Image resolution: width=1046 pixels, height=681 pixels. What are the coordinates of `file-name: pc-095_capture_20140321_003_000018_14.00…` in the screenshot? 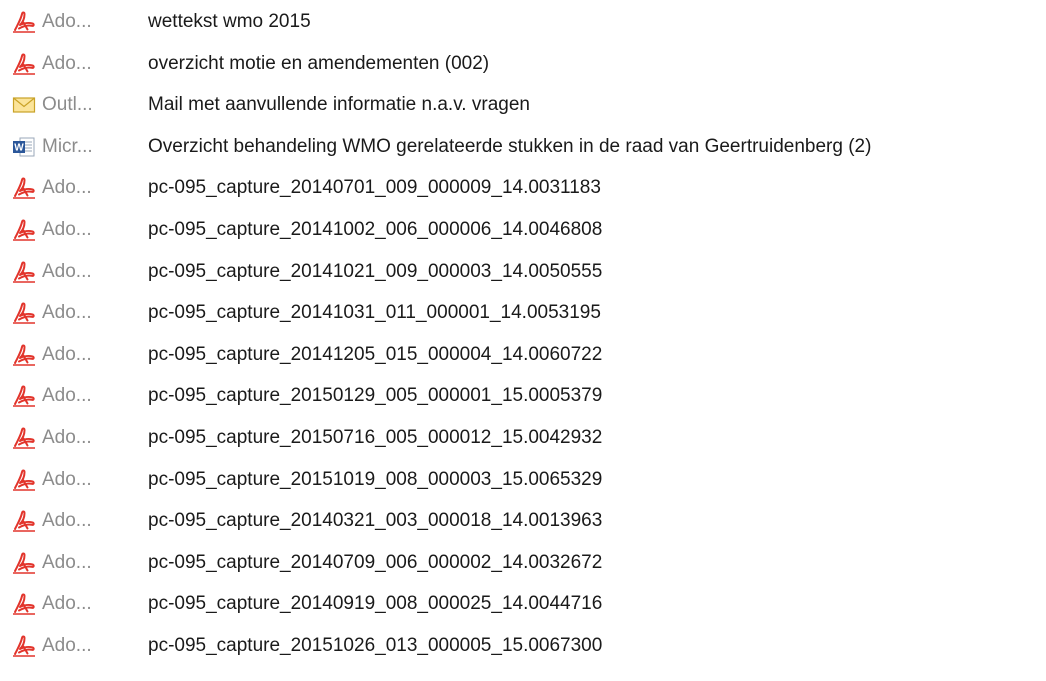 It's located at (375, 521).